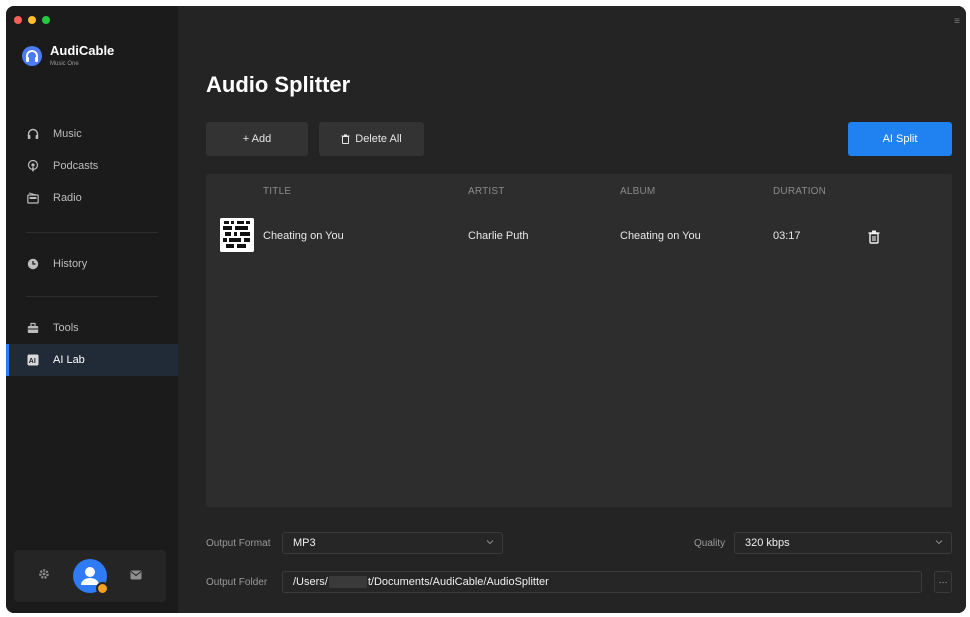 Image resolution: width=970 pixels, height=617 pixels. What do you see at coordinates (638, 191) in the screenshot?
I see `column-header-album: ALBUM` at bounding box center [638, 191].